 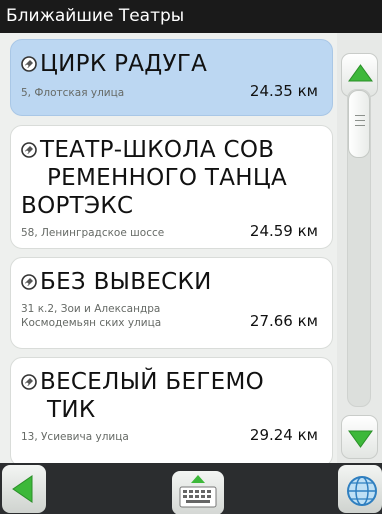 I want to click on scroll-track, so click(x=359, y=248).